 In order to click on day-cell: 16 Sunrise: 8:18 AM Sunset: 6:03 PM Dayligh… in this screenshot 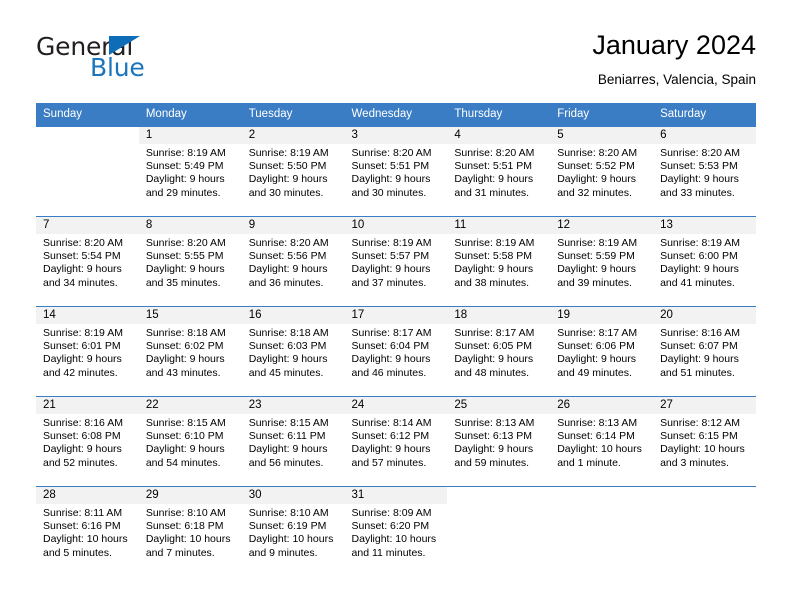, I will do `click(293, 351)`.